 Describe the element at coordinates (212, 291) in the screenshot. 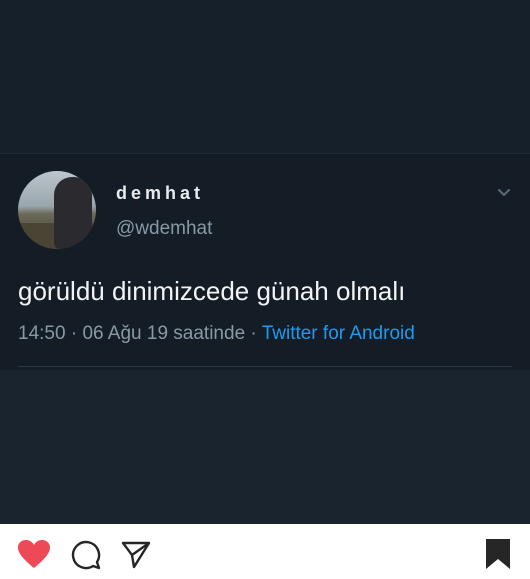

I see `tweet-text: görüldü dinimizcede günah olmalı` at that location.